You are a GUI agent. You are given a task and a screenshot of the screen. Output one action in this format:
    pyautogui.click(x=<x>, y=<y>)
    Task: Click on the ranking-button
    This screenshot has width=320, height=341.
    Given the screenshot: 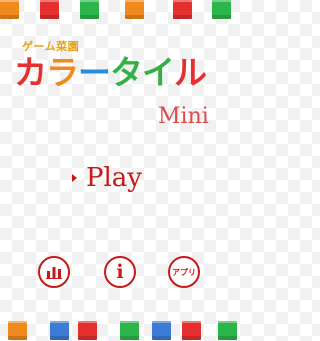 What is the action you would take?
    pyautogui.click(x=54, y=272)
    